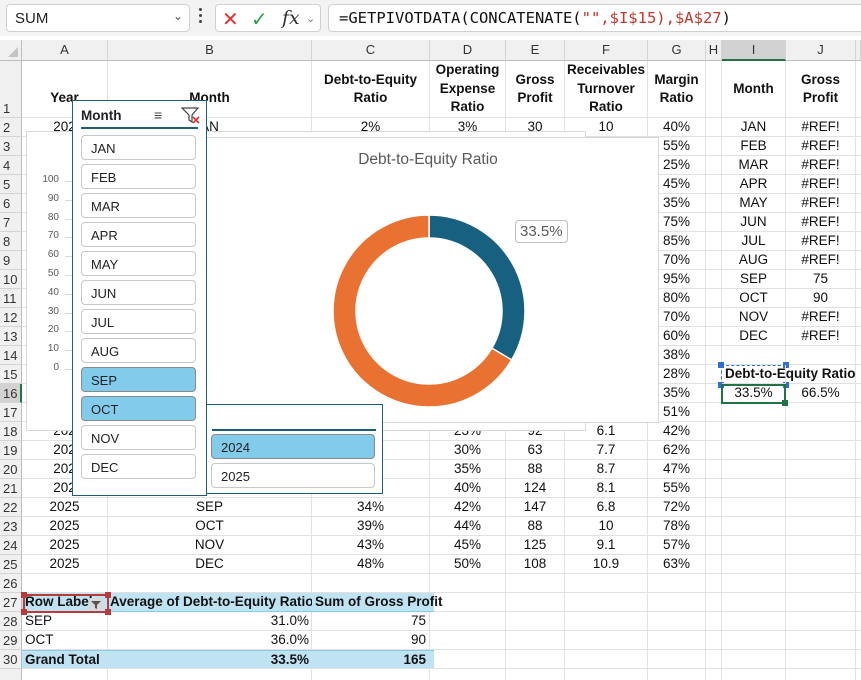 The height and width of the screenshot is (680, 861). Describe the element at coordinates (371, 50) in the screenshot. I see `column-header-c: C` at that location.